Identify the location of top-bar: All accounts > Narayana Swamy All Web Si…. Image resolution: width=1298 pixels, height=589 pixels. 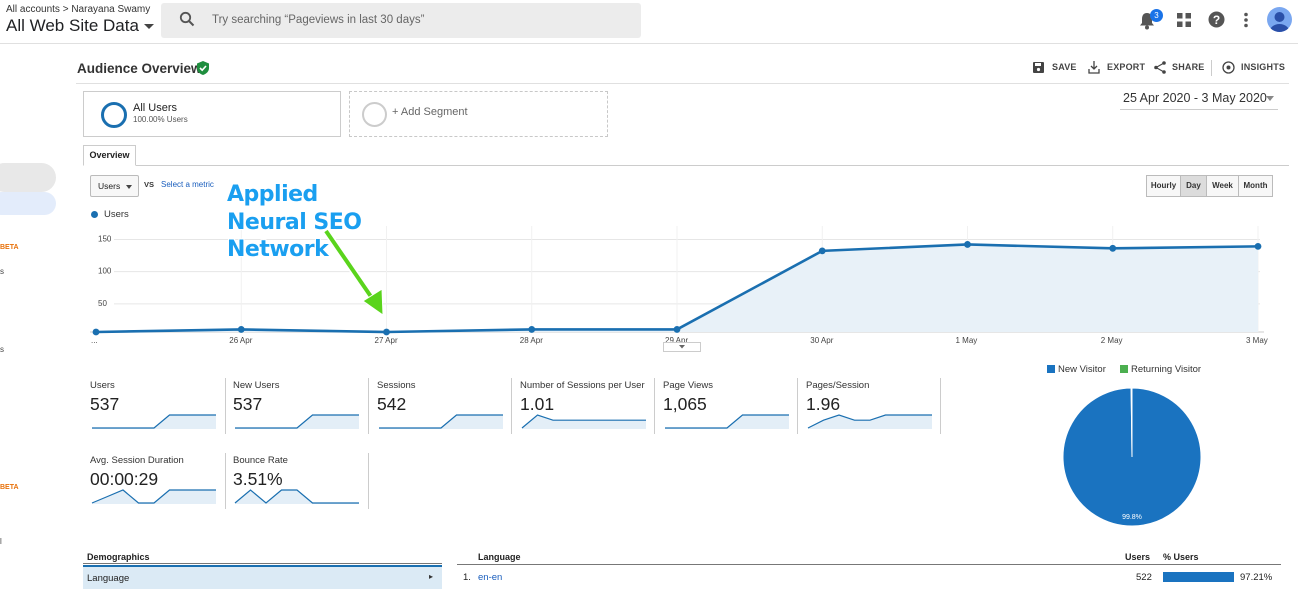
(649, 22).